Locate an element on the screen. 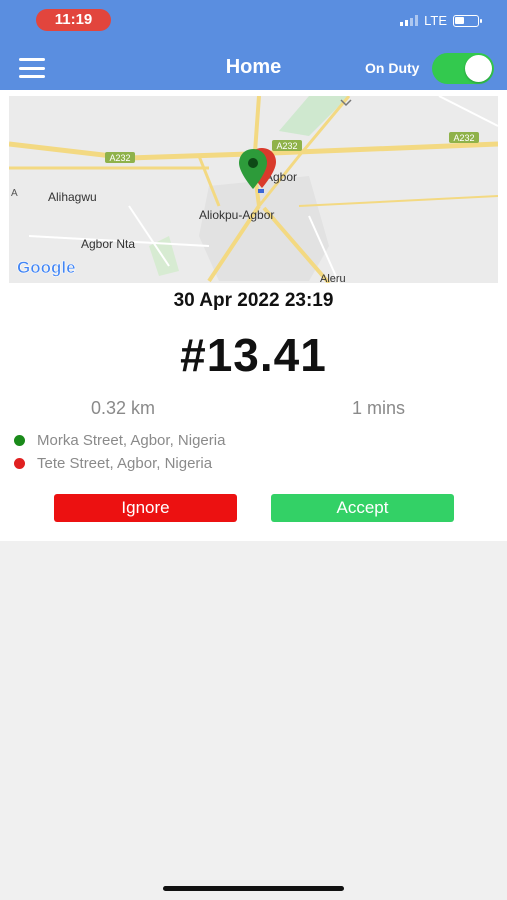 The image size is (507, 900). road-shield-3-label: A232 is located at coordinates (463, 138).